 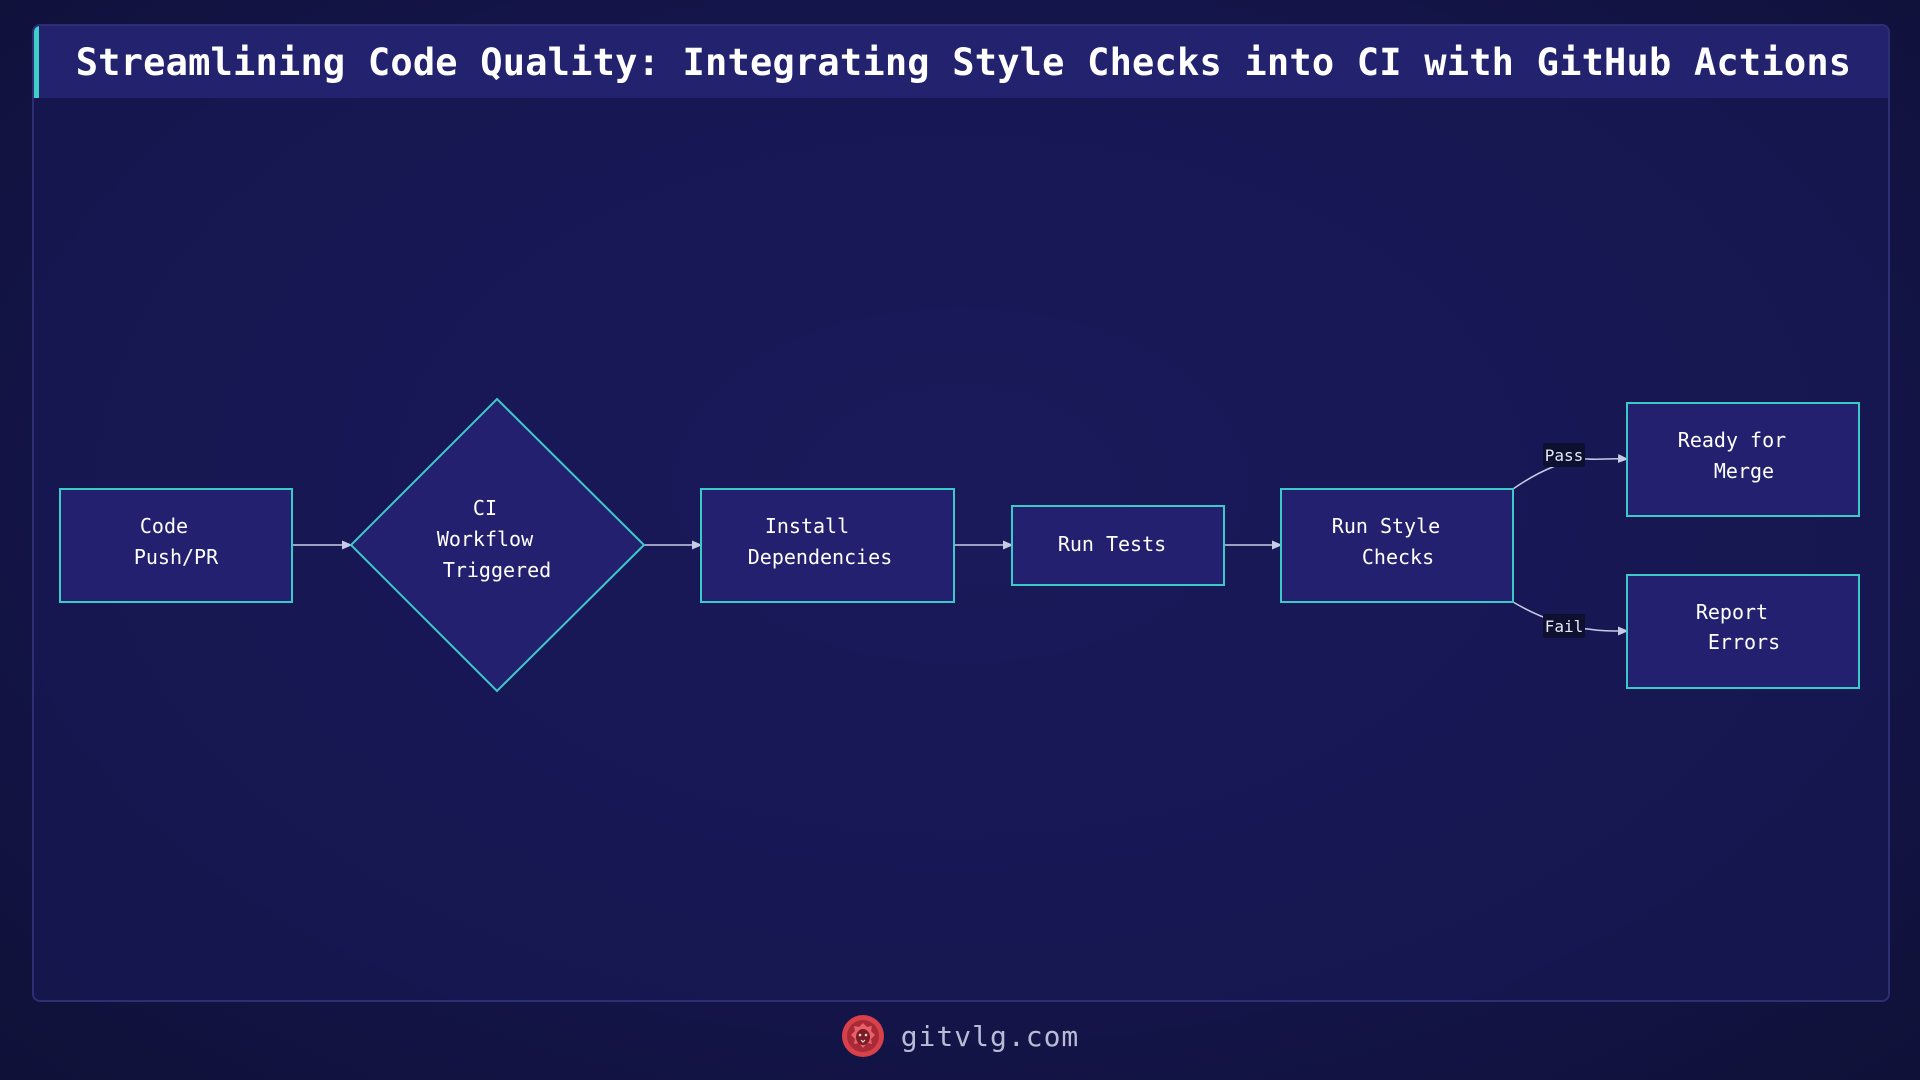 What do you see at coordinates (807, 526) in the screenshot?
I see `node-install-line-1: Install` at bounding box center [807, 526].